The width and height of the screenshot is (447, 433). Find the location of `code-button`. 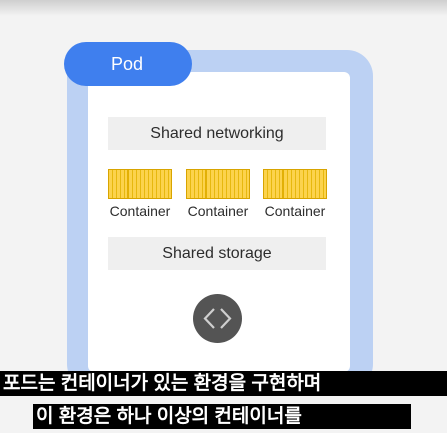

code-button is located at coordinates (217, 318).